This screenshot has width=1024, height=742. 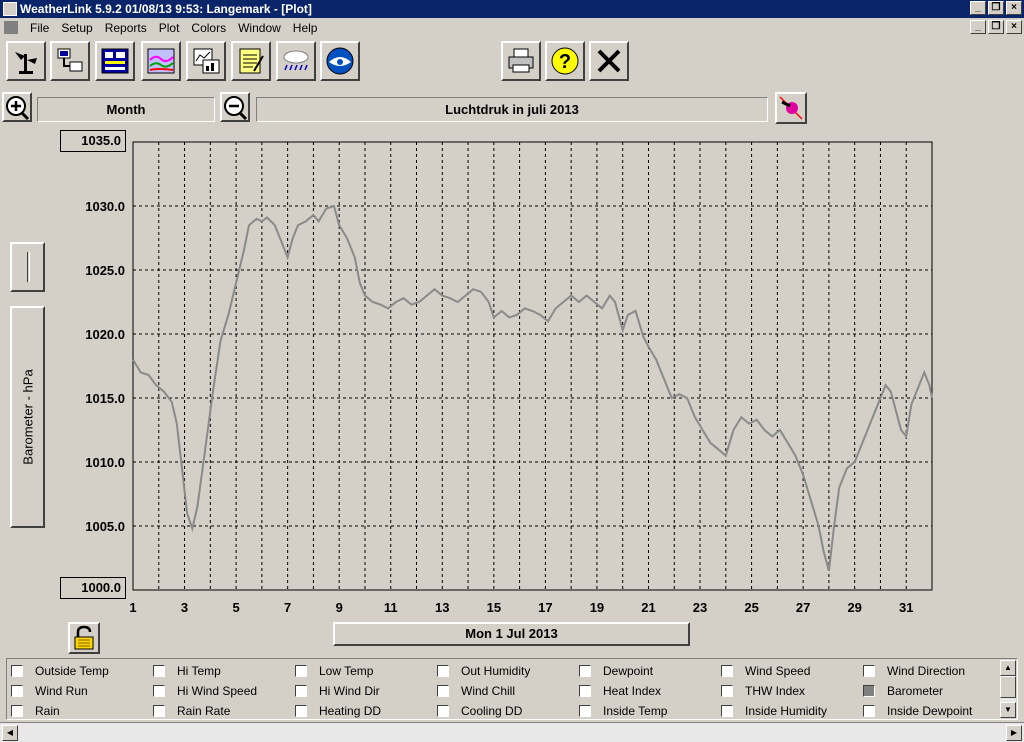 I want to click on help-button: ?, so click(x=565, y=61).